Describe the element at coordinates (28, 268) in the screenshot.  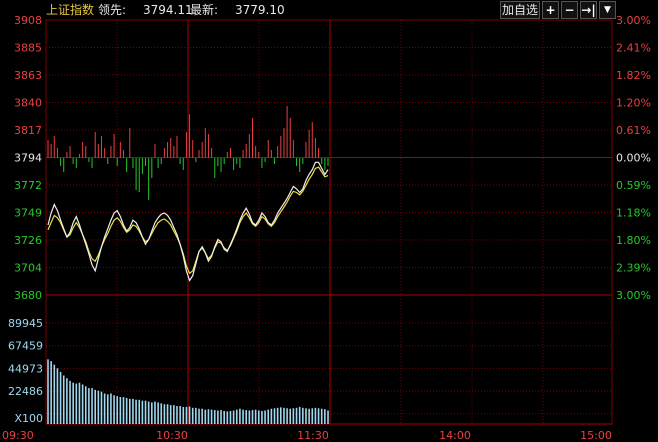
I see `price-tick-label: 3704` at that location.